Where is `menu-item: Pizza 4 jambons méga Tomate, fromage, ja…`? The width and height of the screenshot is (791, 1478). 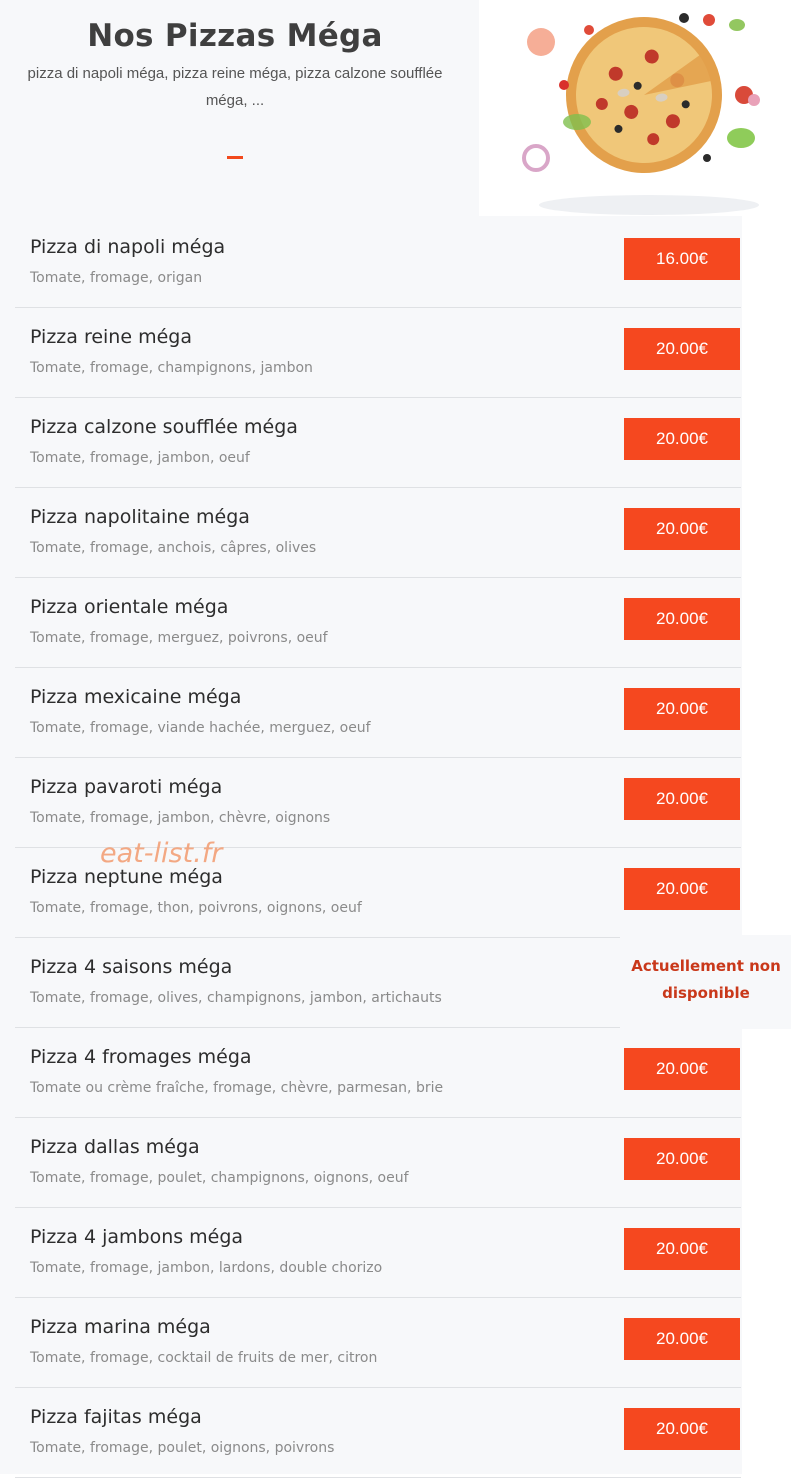 menu-item: Pizza 4 jambons méga Tomate, fromage, ja… is located at coordinates (378, 1253).